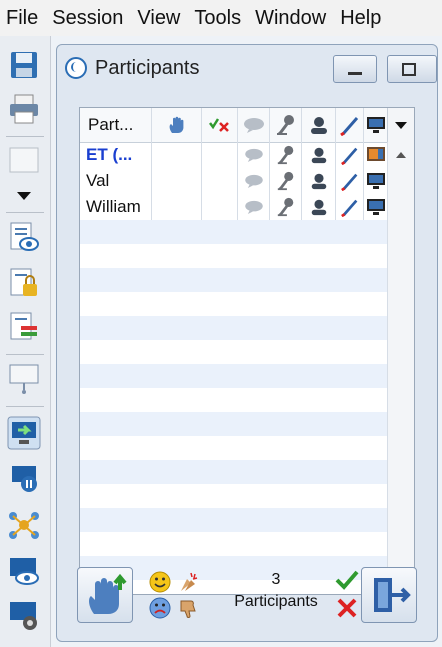 The image size is (442, 647). Describe the element at coordinates (87, 18) in the screenshot. I see `menu-session: Session` at that location.